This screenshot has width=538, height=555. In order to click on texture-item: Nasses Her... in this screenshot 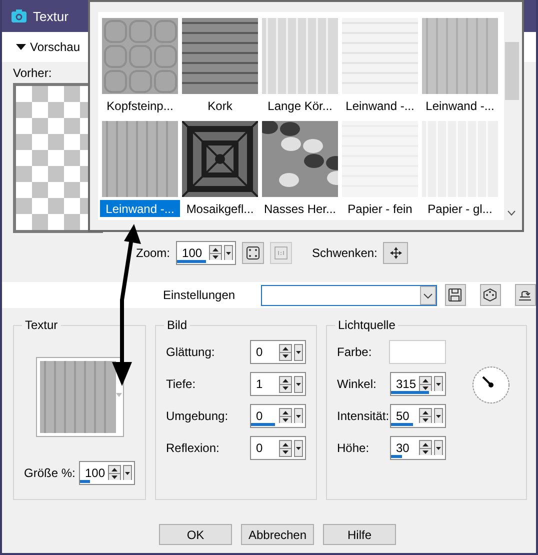, I will do `click(300, 168)`.